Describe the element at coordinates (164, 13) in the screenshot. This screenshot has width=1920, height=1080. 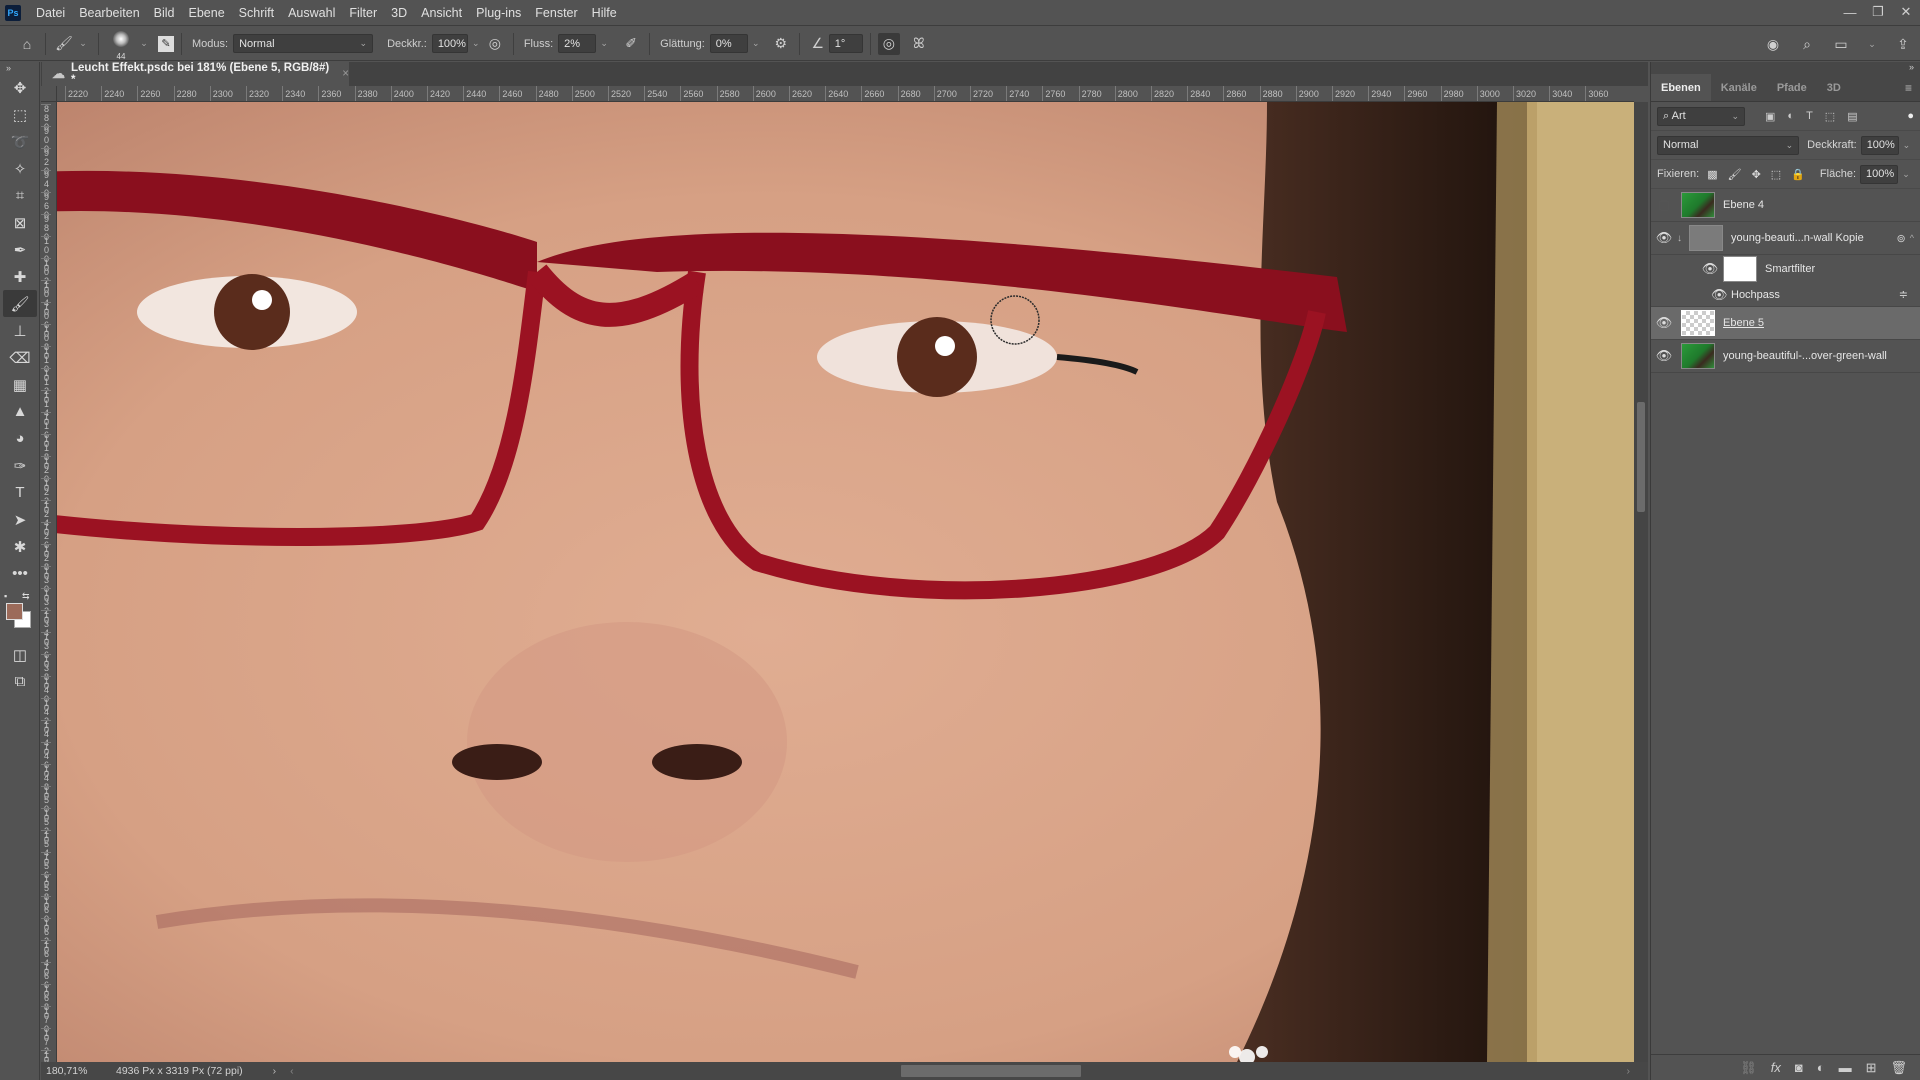
I see `menu-bild: Bild` at that location.